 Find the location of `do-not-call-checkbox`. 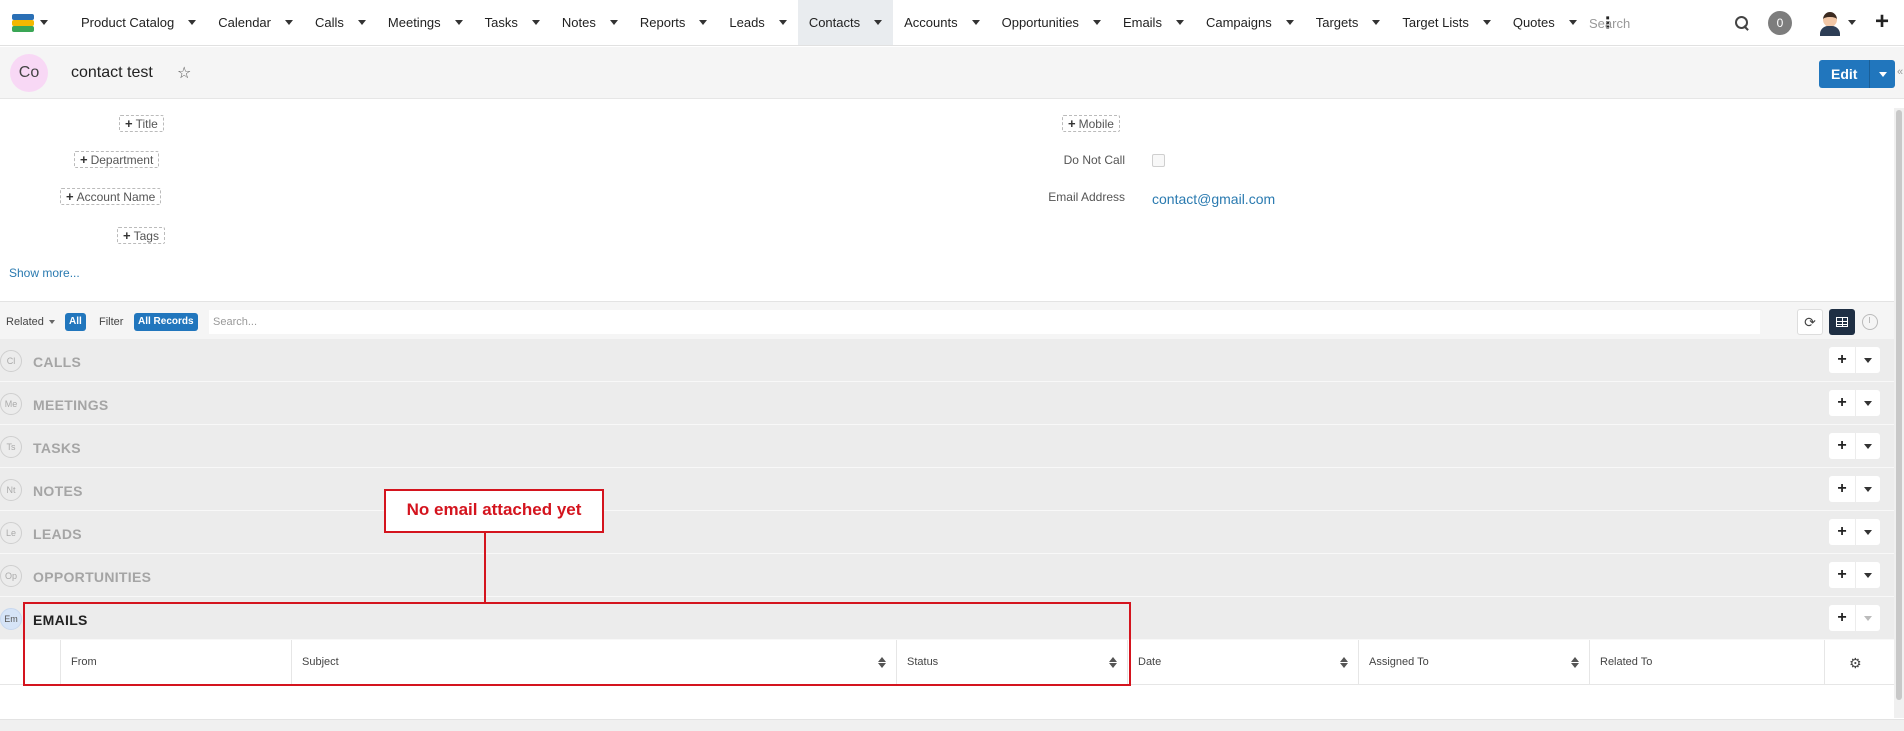

do-not-call-checkbox is located at coordinates (1158, 160).